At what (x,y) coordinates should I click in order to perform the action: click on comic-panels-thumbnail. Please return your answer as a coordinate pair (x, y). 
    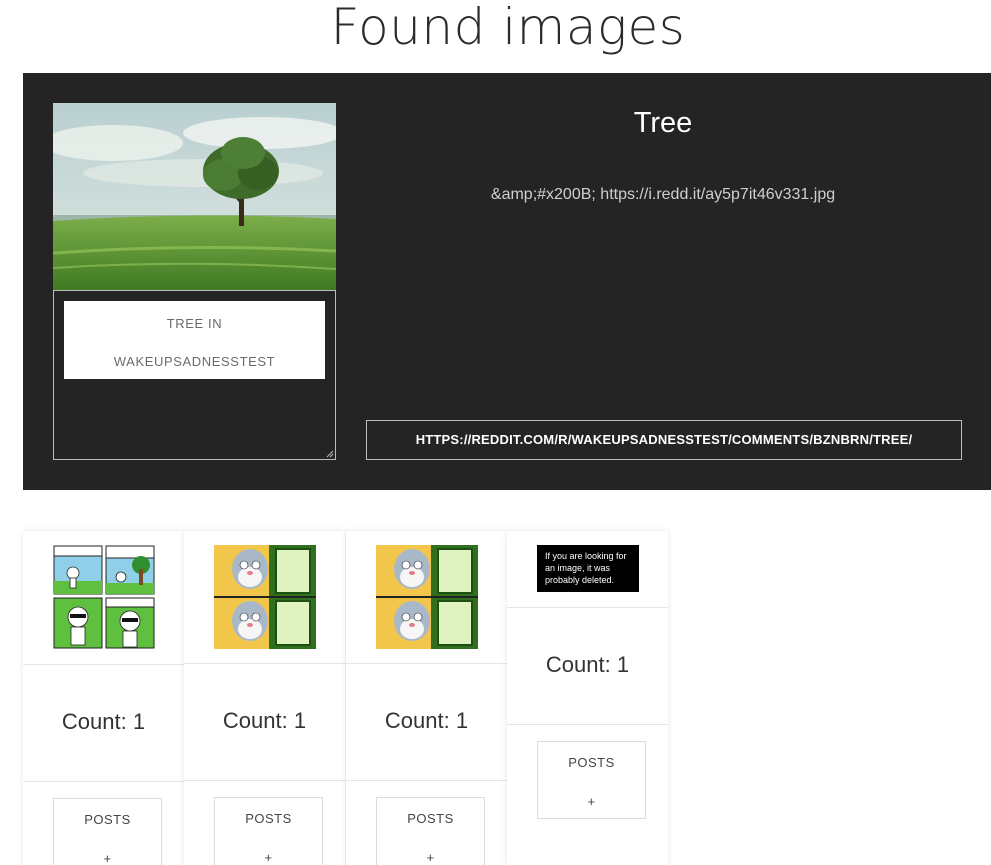
    Looking at the image, I should click on (104, 597).